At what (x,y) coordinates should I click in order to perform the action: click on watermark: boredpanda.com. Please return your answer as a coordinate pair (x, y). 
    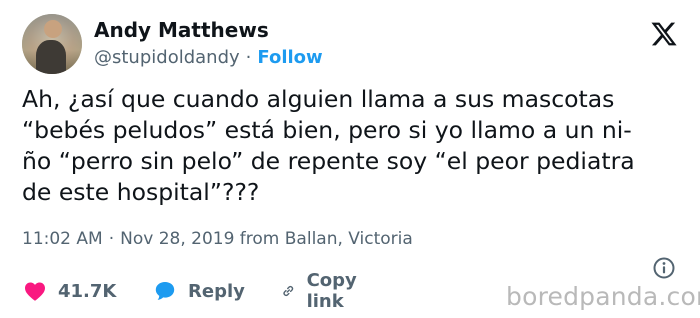
    Looking at the image, I should click on (603, 296).